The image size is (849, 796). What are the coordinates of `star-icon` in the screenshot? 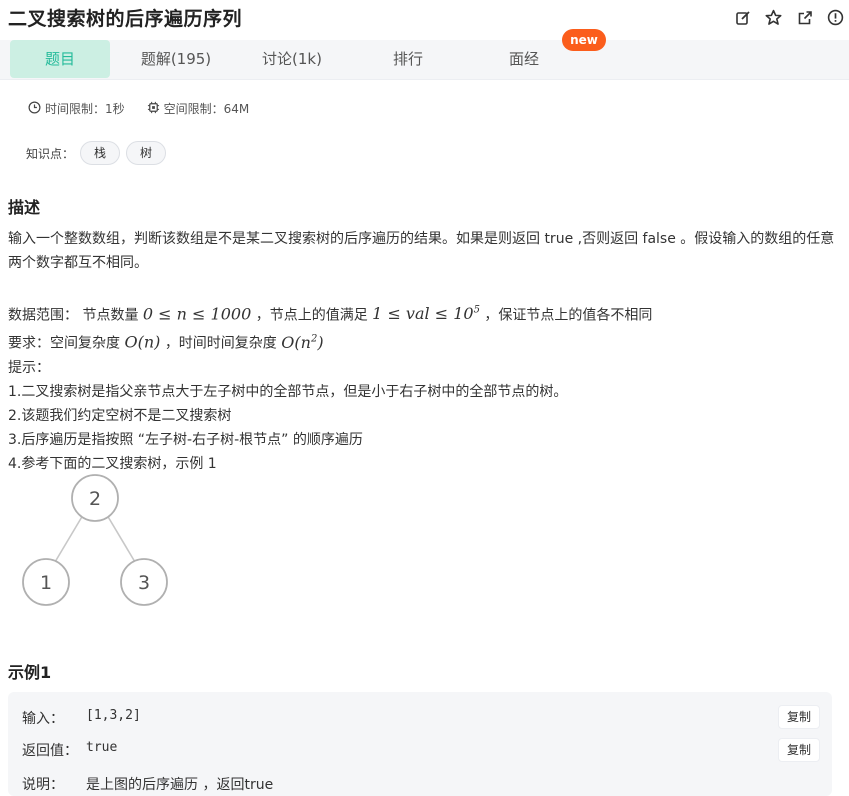 It's located at (773, 17).